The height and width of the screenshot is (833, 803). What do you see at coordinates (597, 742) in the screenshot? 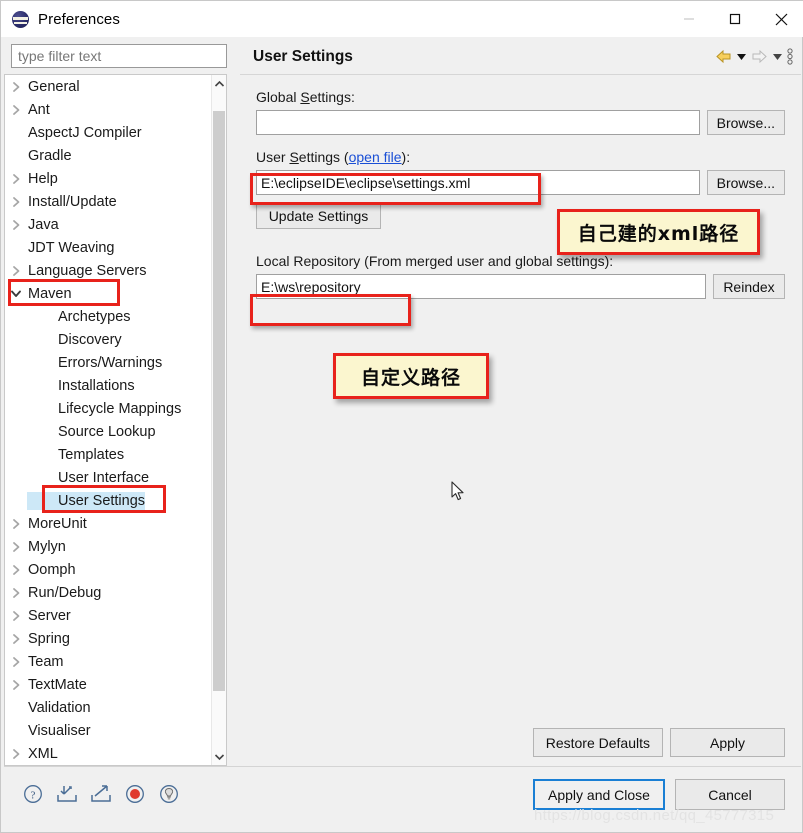
I see `restore-defaults-button: Restore Defaults` at bounding box center [597, 742].